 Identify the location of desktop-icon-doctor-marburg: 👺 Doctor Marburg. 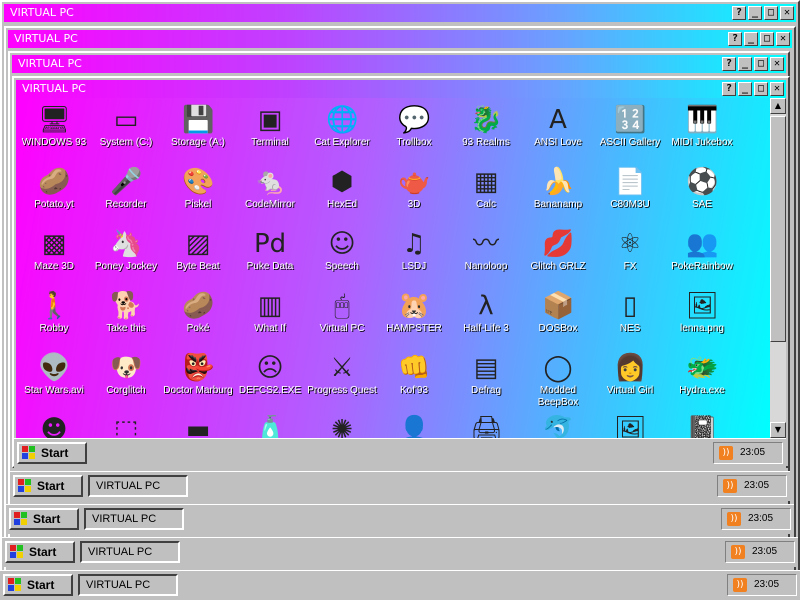
(198, 383).